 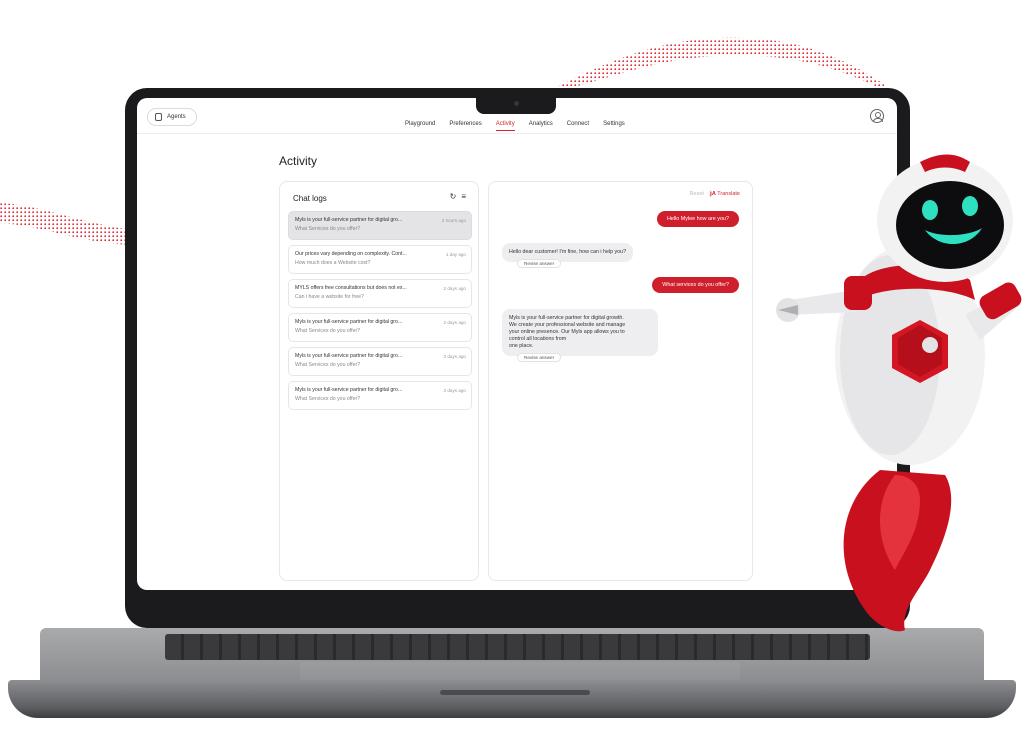 What do you see at coordinates (538, 339) in the screenshot?
I see `bot-message-line: control all locations from` at bounding box center [538, 339].